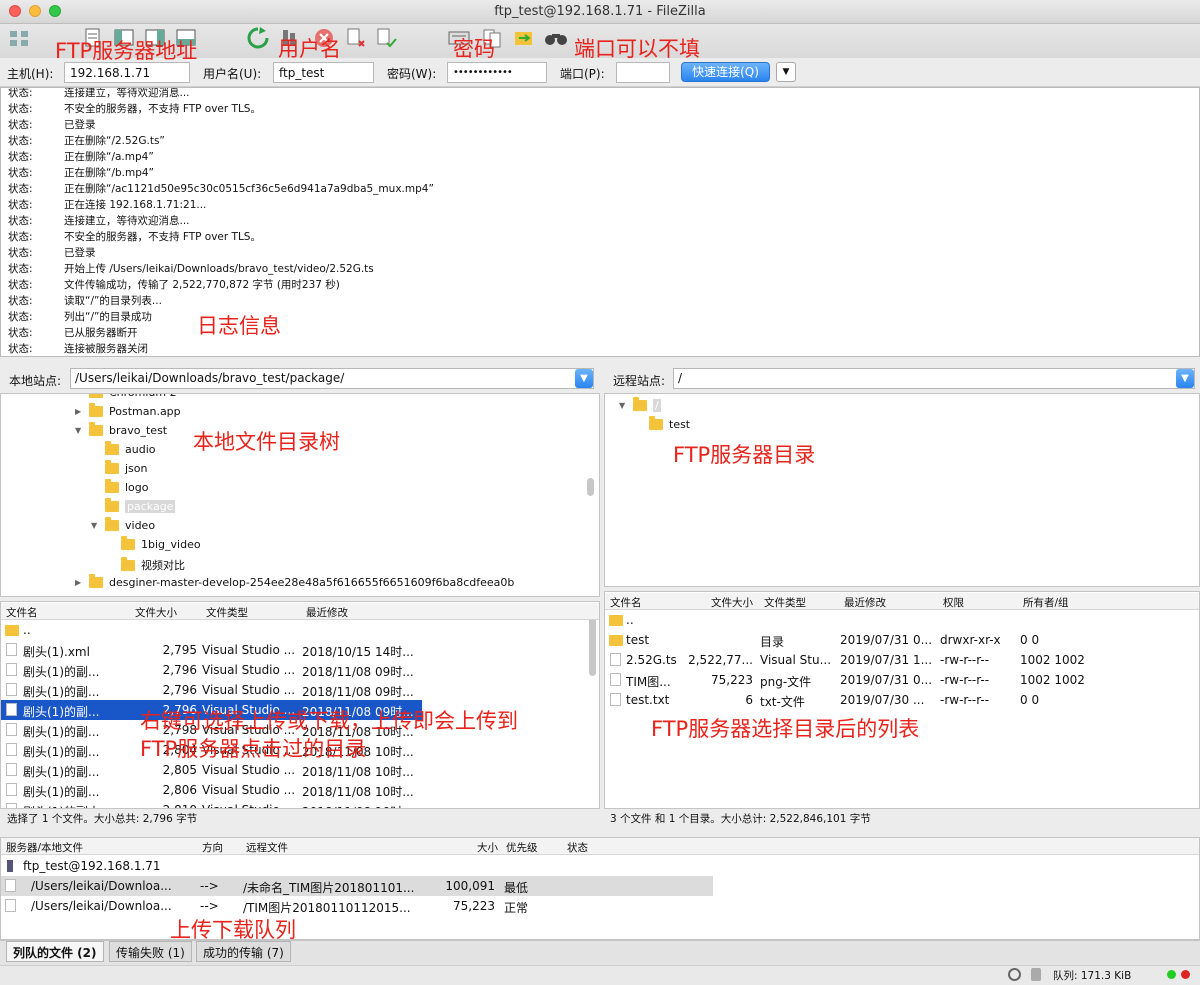 The width and height of the screenshot is (1200, 985). I want to click on queue-column-header: 远程文件, so click(267, 847).